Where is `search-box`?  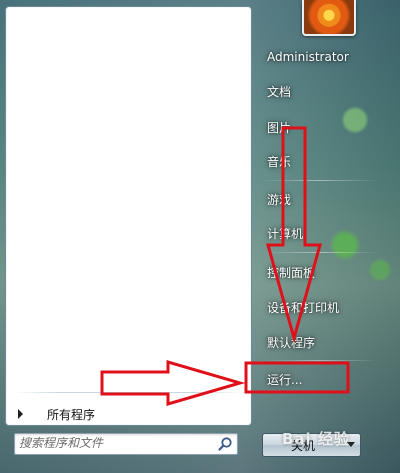
search-box is located at coordinates (126, 444).